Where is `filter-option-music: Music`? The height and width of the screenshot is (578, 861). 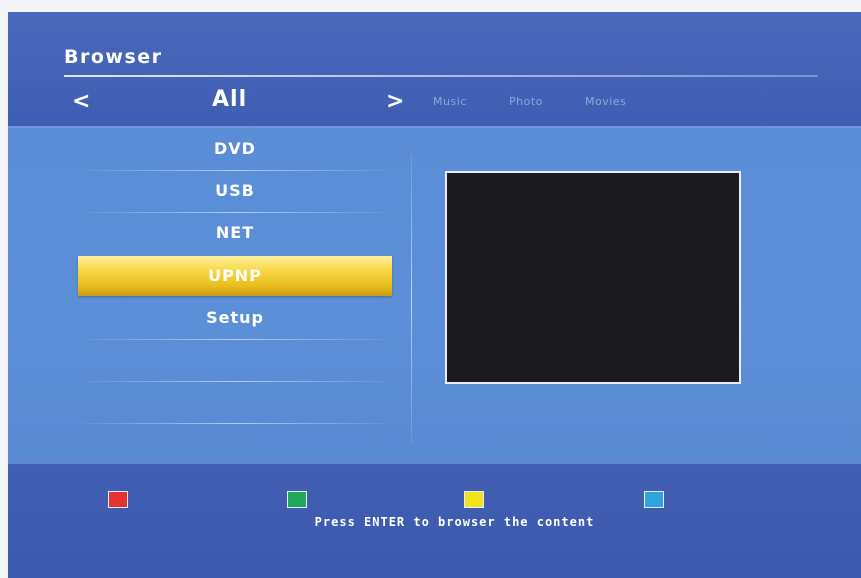 filter-option-music: Music is located at coordinates (450, 101).